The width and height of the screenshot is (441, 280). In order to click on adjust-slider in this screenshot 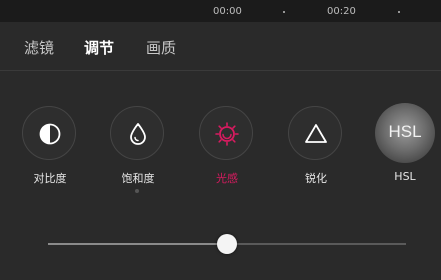, I will do `click(227, 244)`.